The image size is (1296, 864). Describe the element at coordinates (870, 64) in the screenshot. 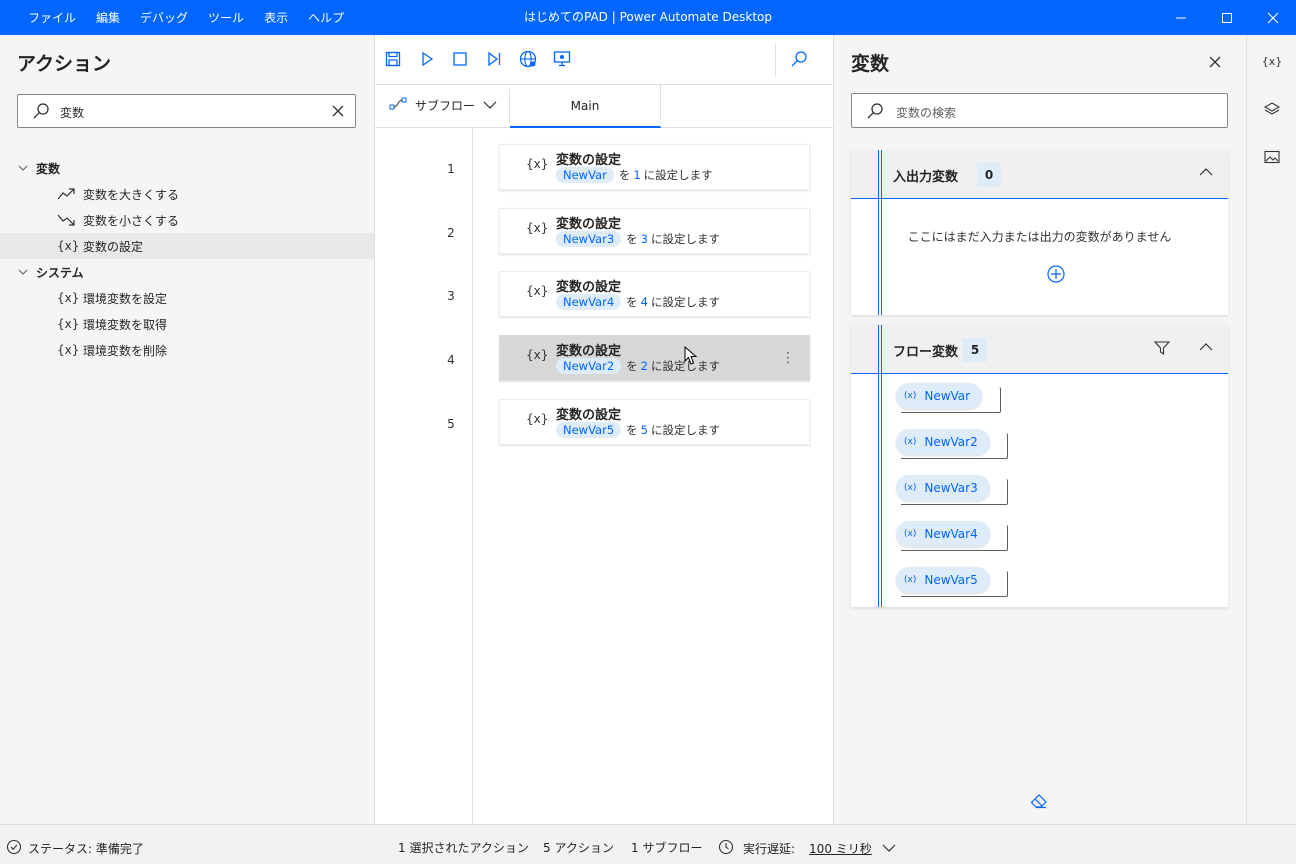

I see `variables-panel-title: 変数` at that location.